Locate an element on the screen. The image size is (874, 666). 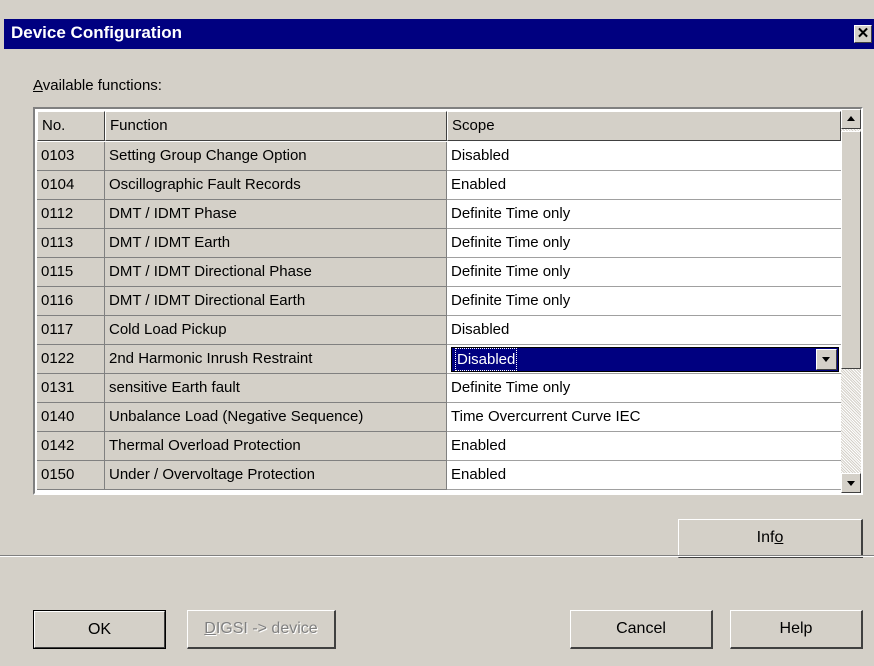
cell-no: 0116 is located at coordinates (71, 301).